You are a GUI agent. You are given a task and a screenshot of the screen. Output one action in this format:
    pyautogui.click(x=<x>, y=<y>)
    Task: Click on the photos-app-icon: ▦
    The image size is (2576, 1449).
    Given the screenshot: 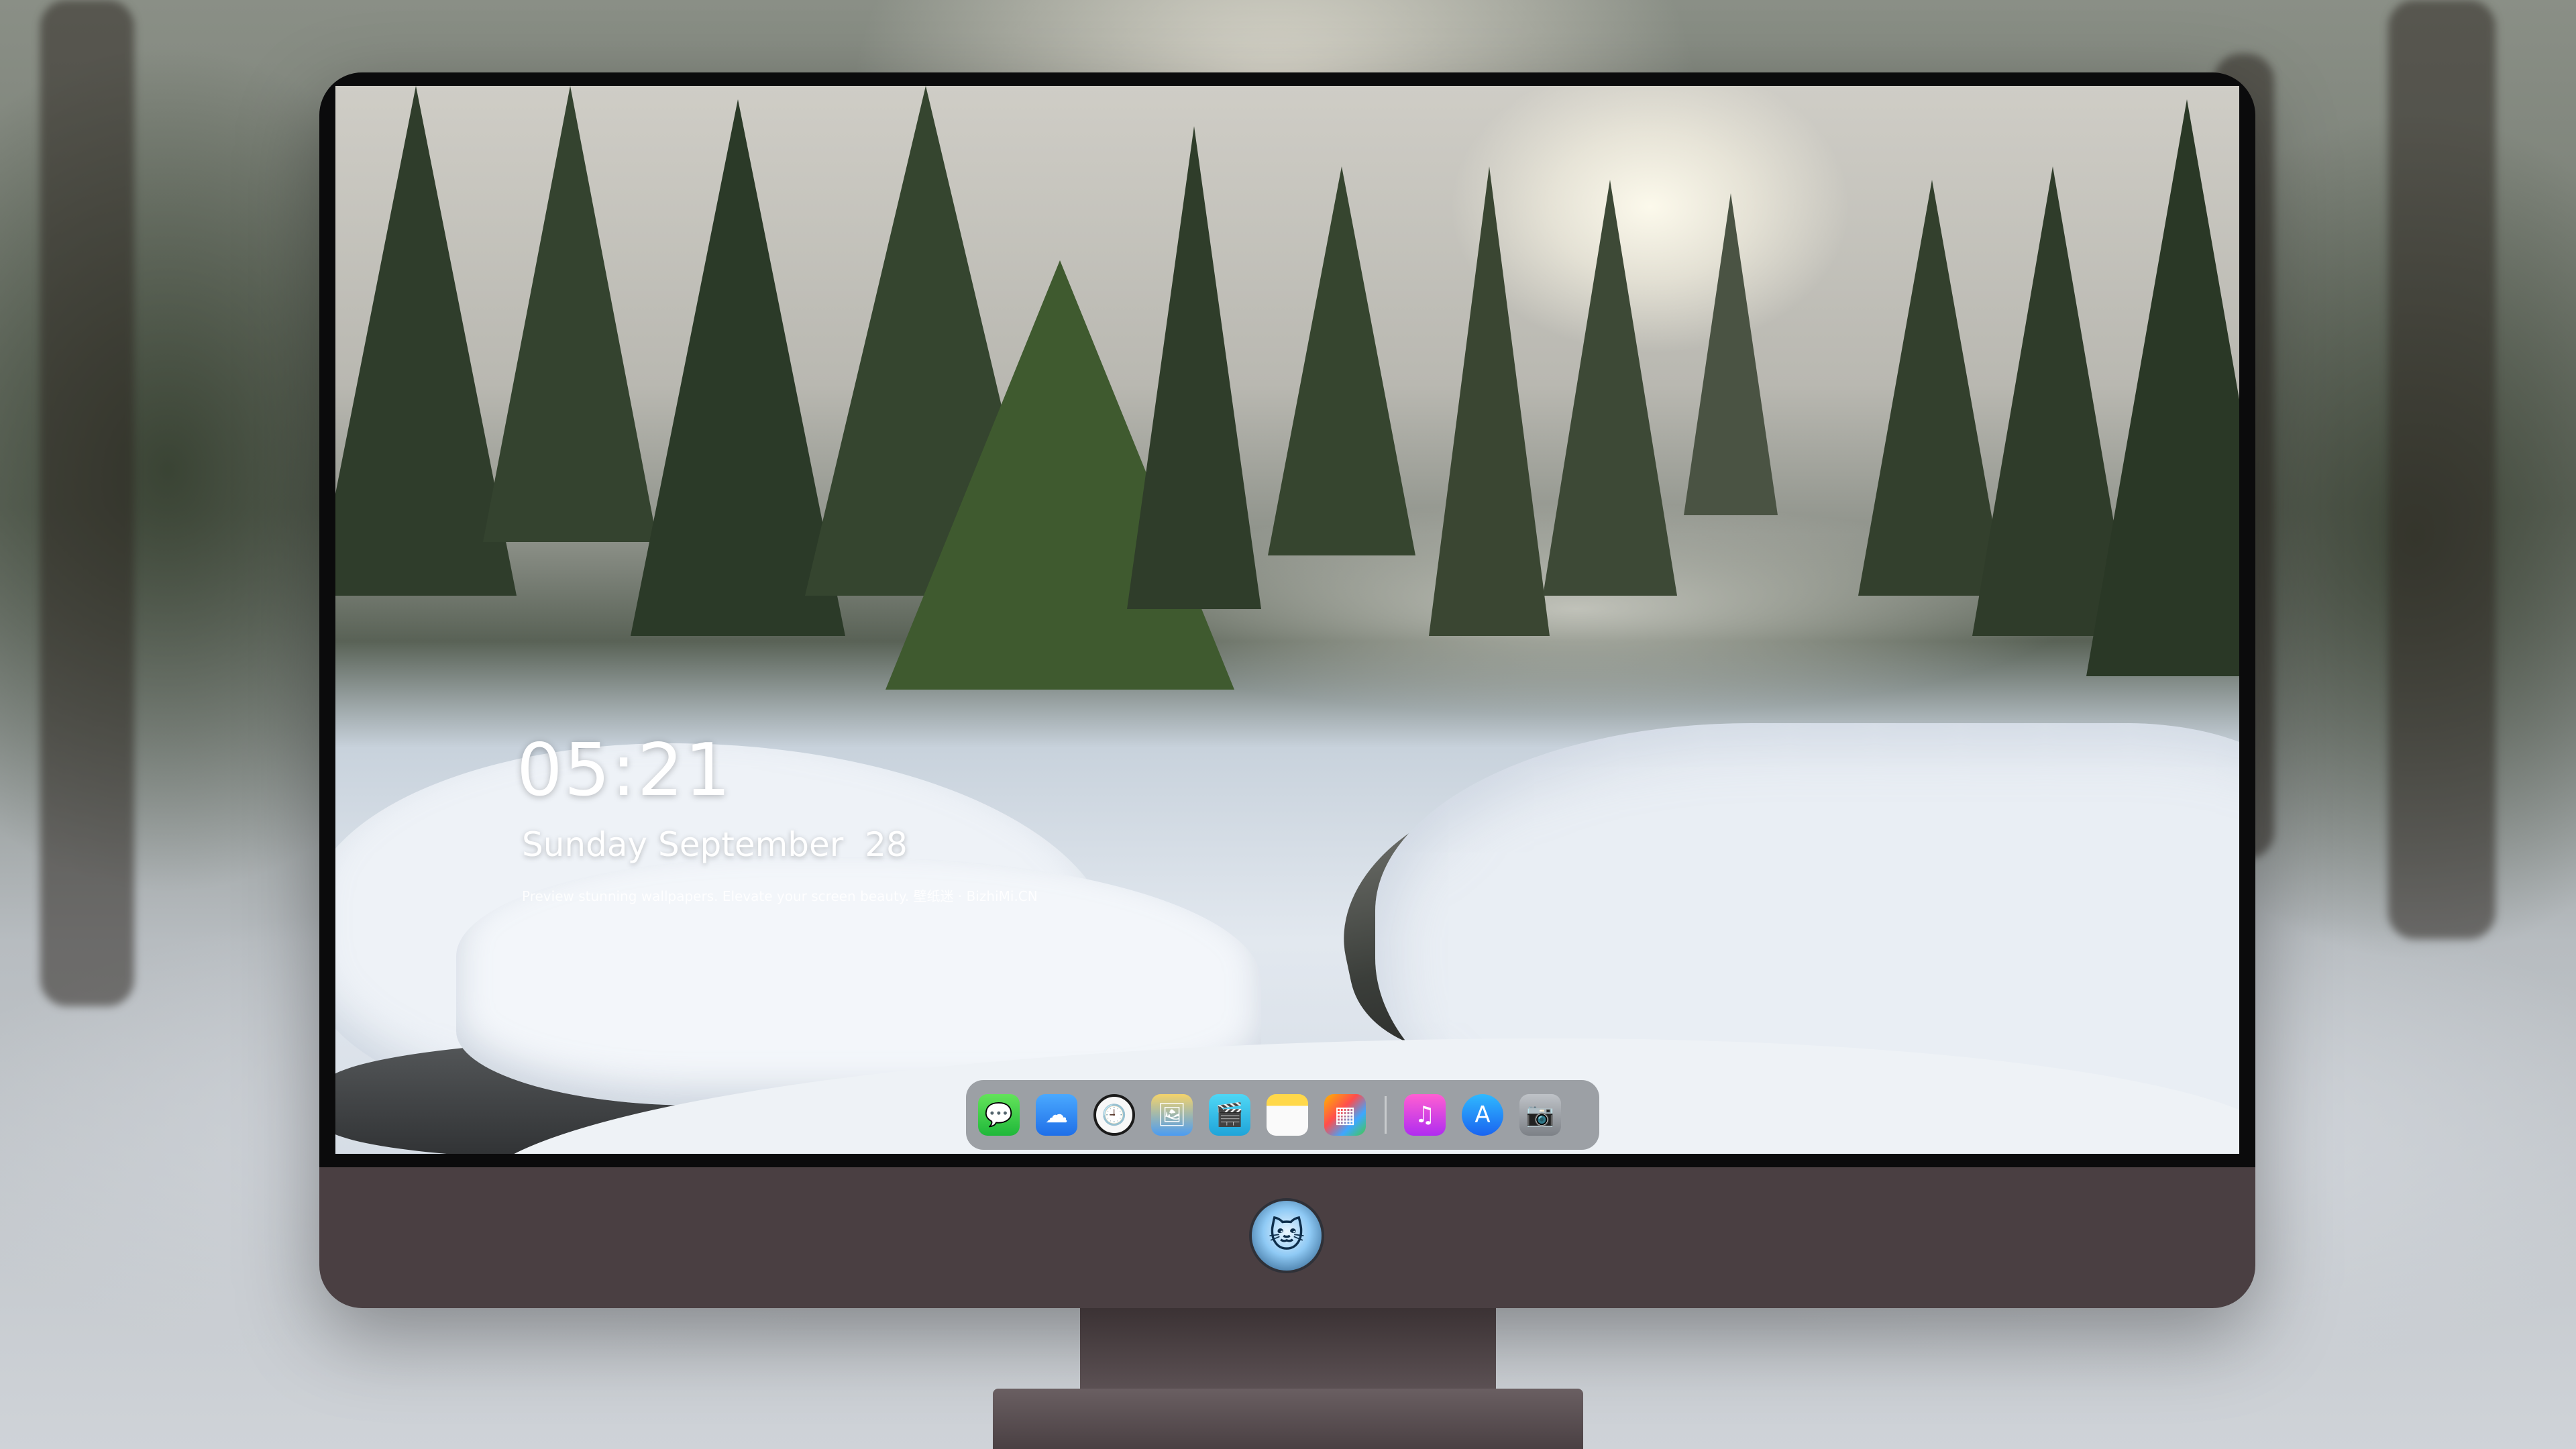 What is the action you would take?
    pyautogui.click(x=1345, y=1115)
    